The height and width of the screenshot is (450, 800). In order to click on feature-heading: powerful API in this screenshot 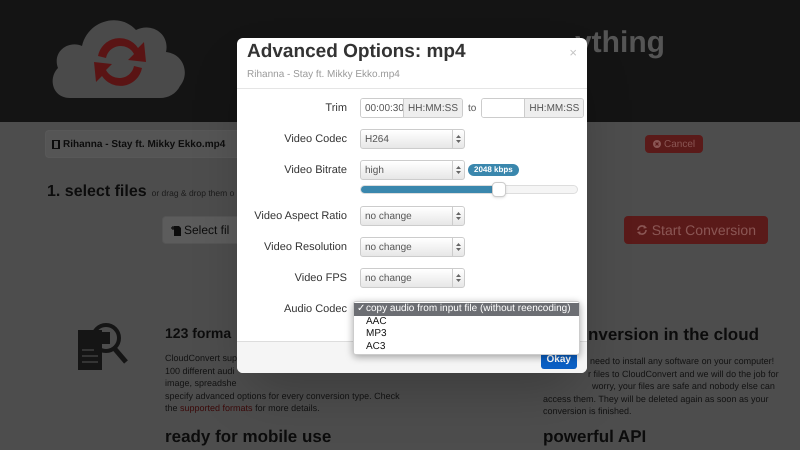, I will do `click(594, 436)`.